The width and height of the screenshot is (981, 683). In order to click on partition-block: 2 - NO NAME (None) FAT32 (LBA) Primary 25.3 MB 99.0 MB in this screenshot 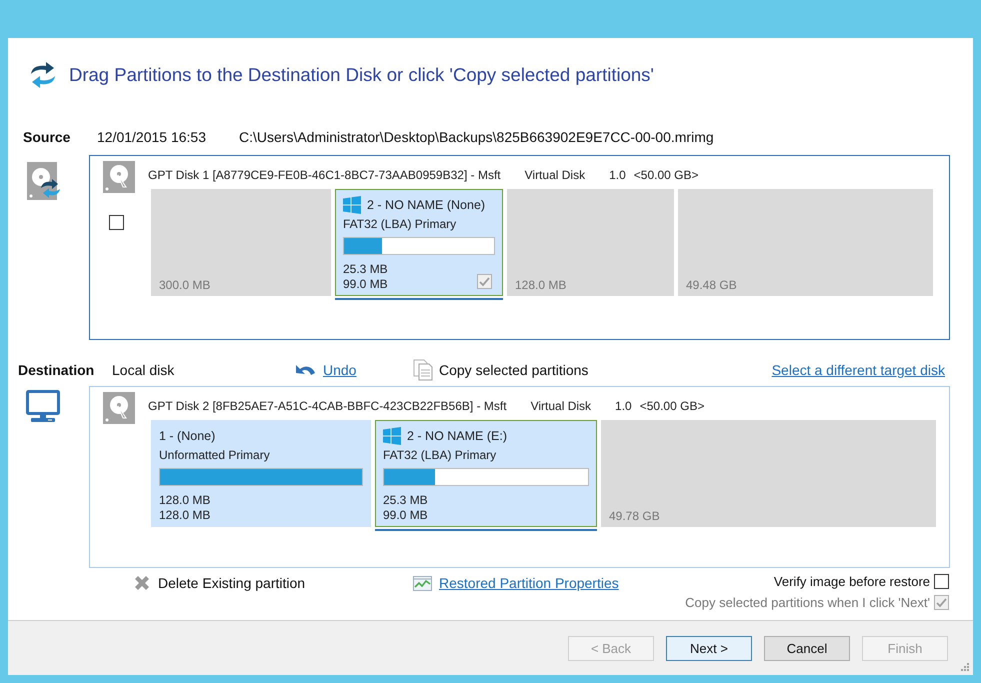, I will do `click(419, 242)`.